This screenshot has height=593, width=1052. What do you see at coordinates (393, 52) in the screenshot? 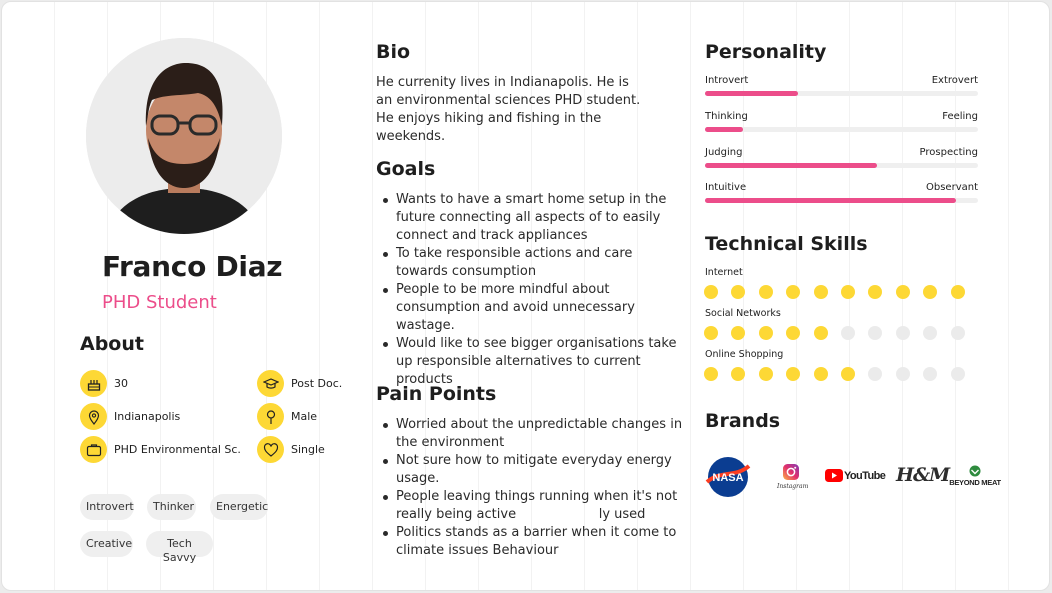
I see `bio-title: Bio` at bounding box center [393, 52].